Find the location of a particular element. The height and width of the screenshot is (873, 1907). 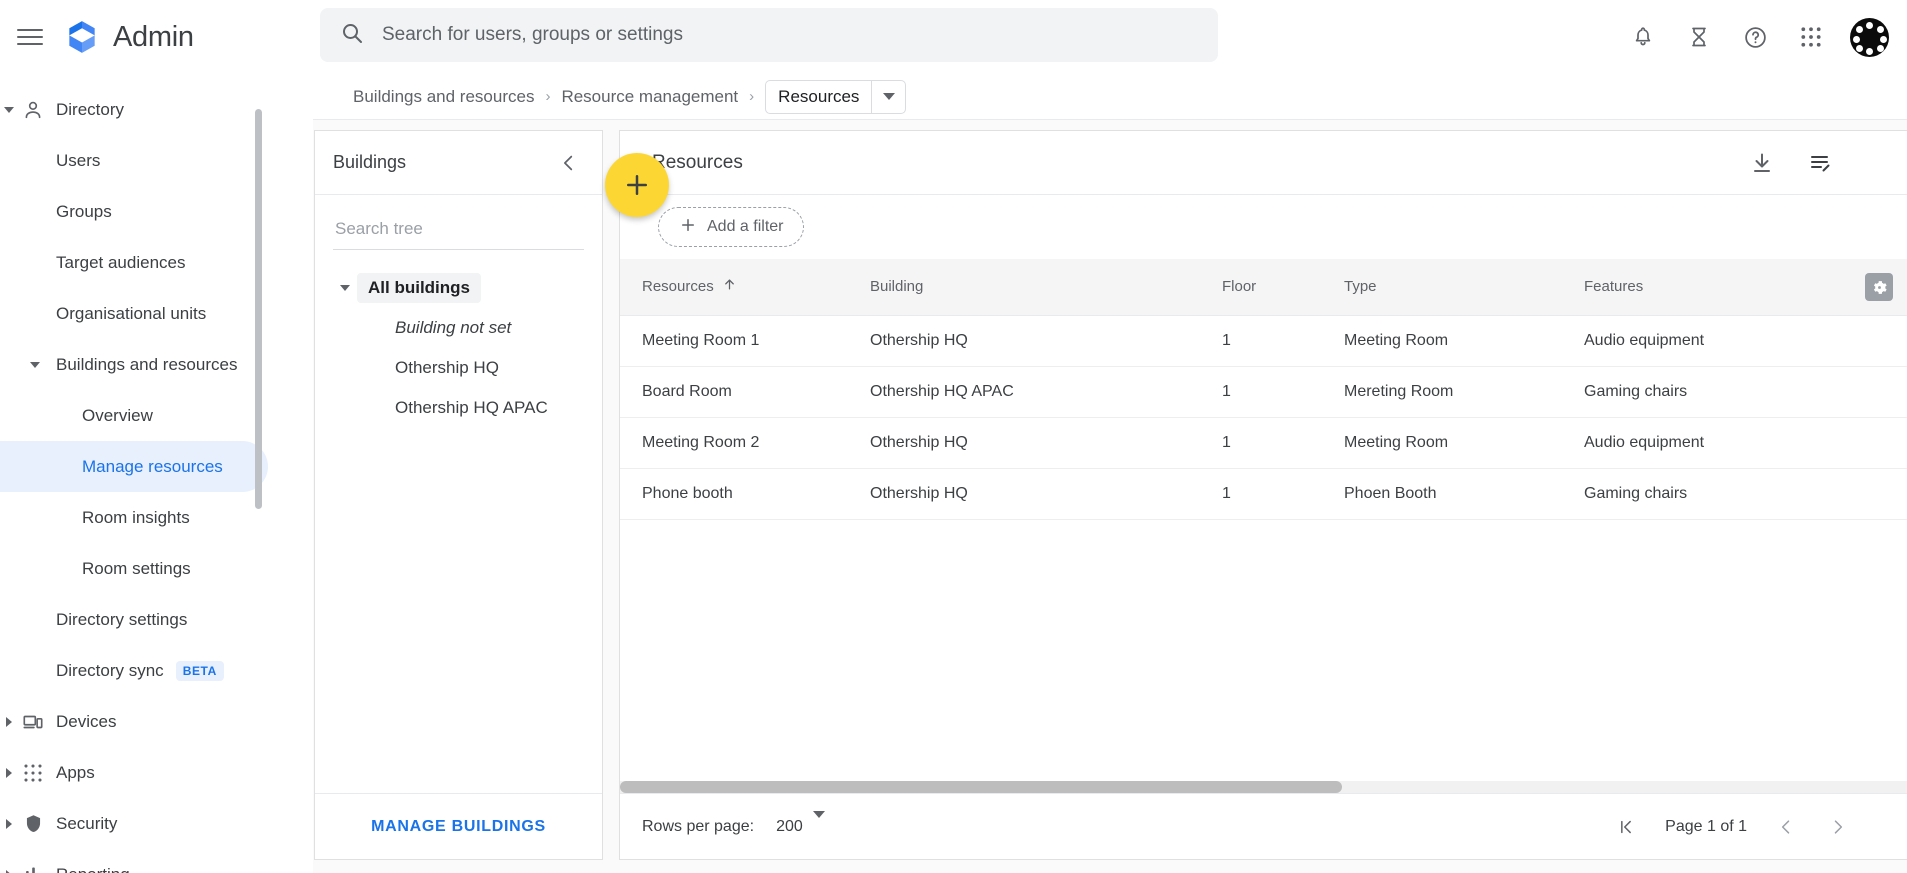

user-avatar is located at coordinates (1869, 37).